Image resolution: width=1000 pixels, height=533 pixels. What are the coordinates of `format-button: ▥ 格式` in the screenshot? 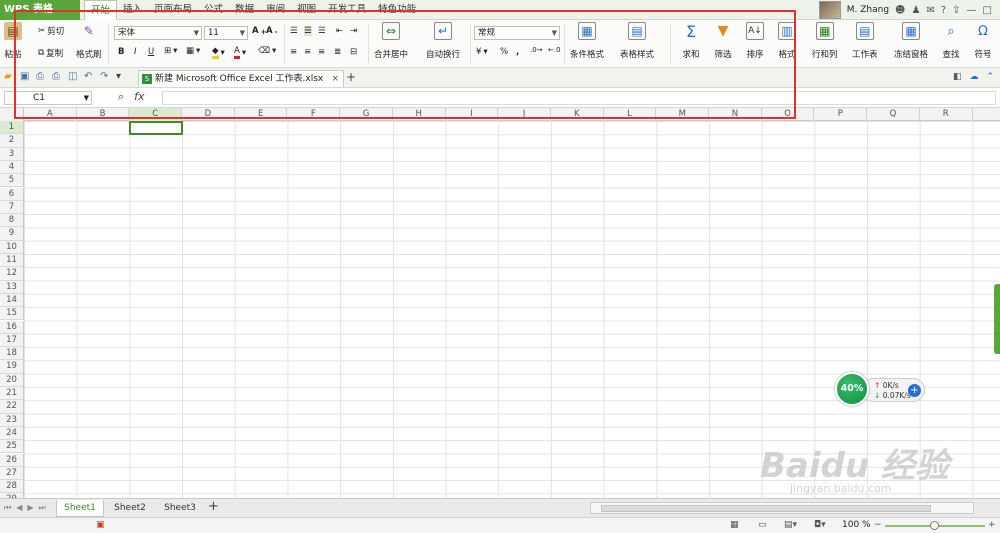 It's located at (787, 41).